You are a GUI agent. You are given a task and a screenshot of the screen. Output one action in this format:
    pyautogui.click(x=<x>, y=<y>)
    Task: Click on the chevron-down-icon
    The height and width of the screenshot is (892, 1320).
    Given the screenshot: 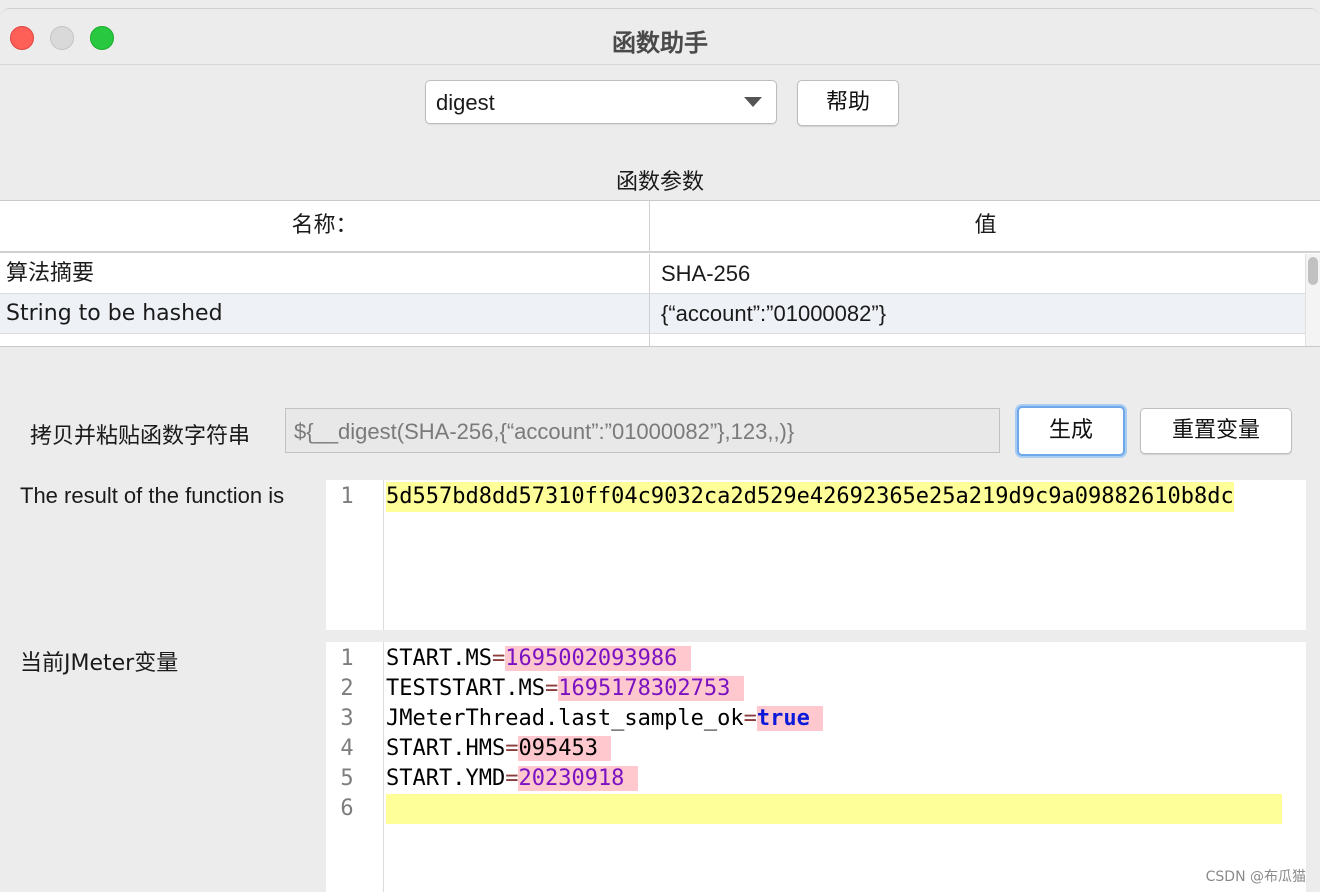 What is the action you would take?
    pyautogui.click(x=753, y=102)
    